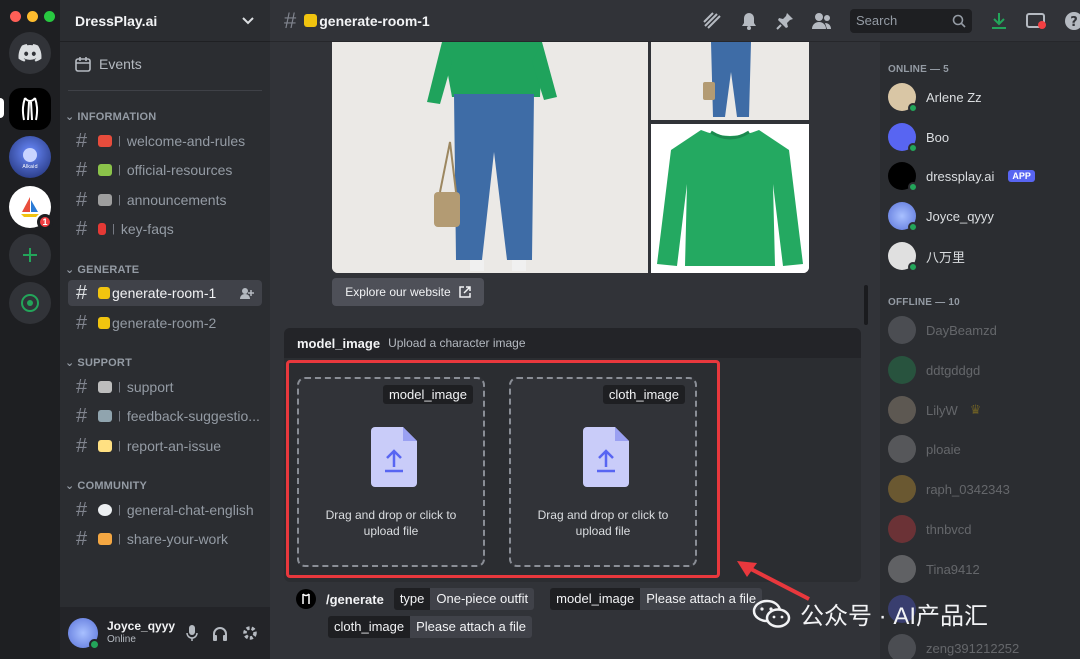 The height and width of the screenshot is (659, 1080). Describe the element at coordinates (934, 370) in the screenshot. I see `member-item: ddtgddgd` at that location.